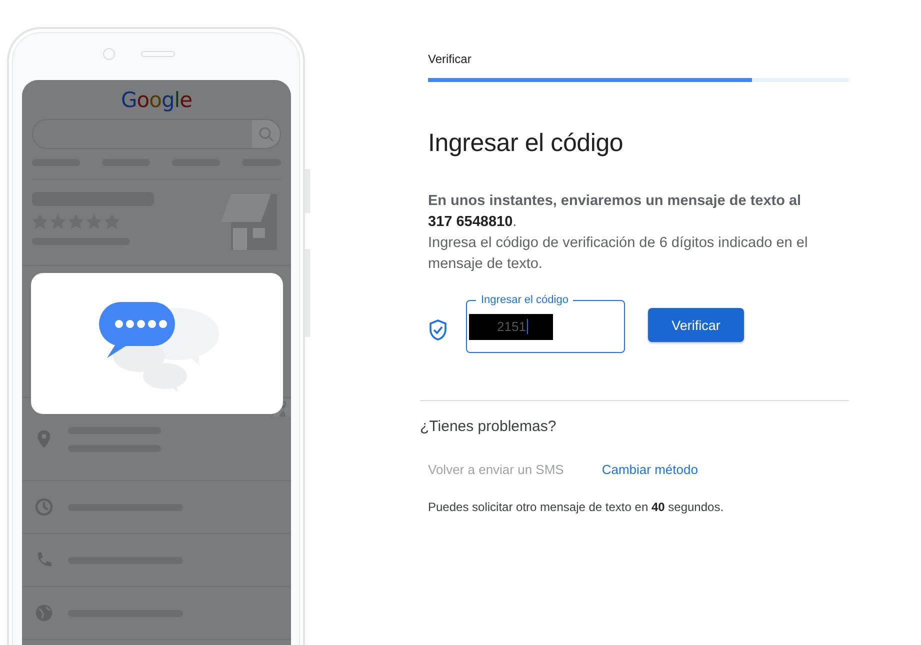 This screenshot has height=645, width=921. Describe the element at coordinates (650, 469) in the screenshot. I see `link: Cambiar método` at that location.